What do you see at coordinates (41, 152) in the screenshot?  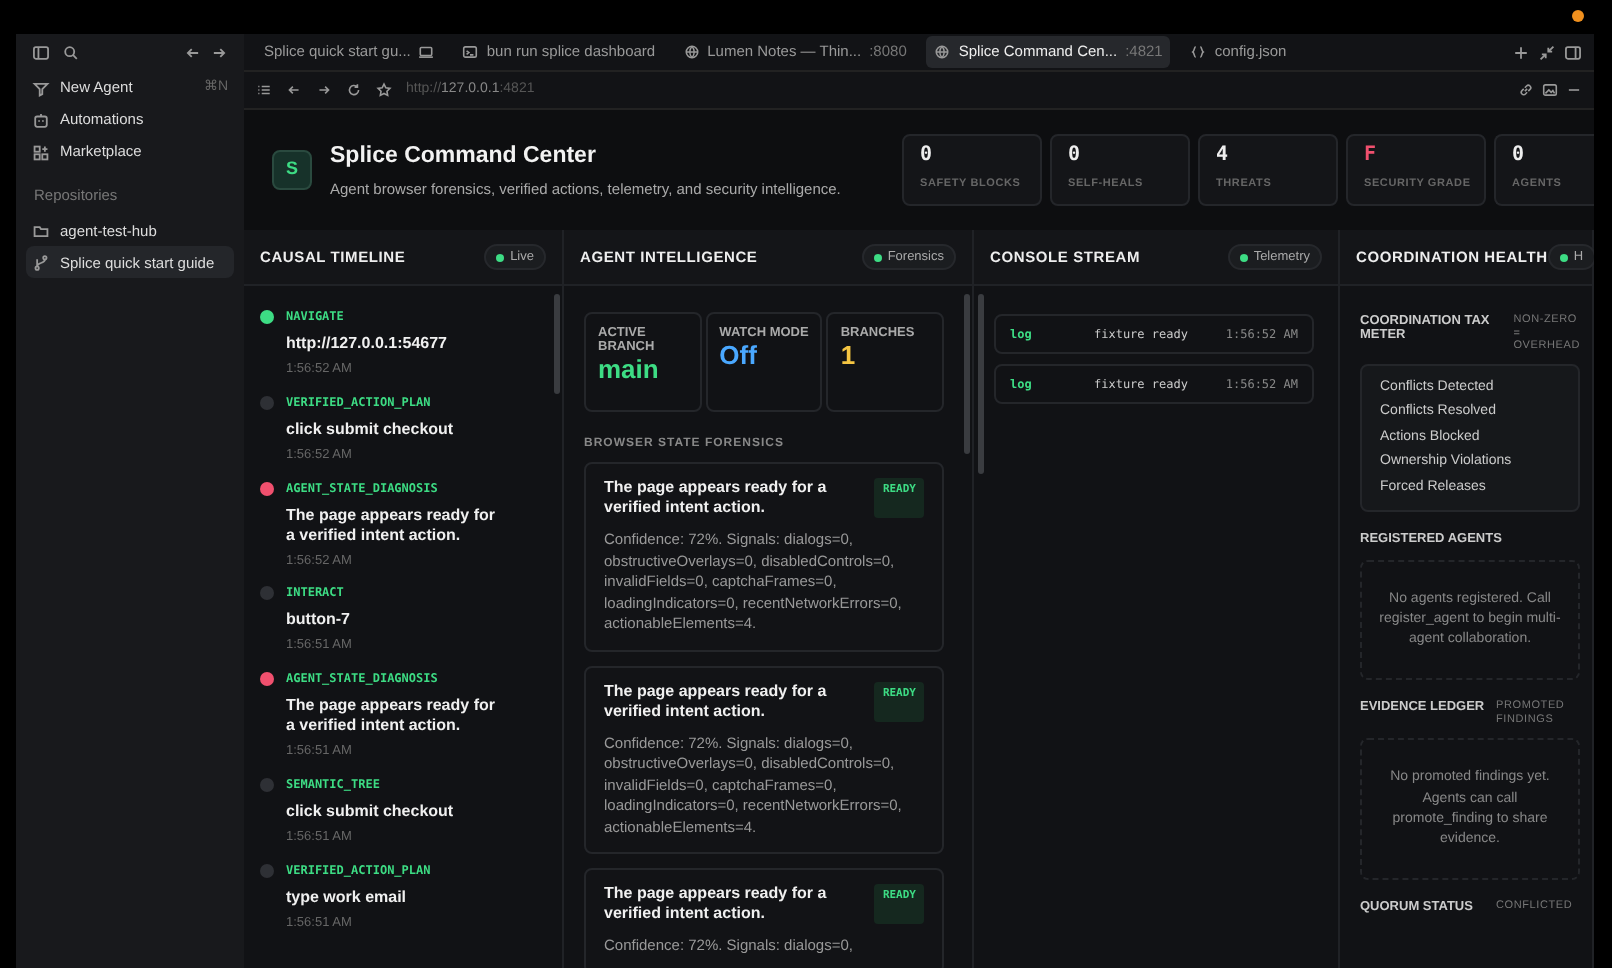 I see `grid-icon` at bounding box center [41, 152].